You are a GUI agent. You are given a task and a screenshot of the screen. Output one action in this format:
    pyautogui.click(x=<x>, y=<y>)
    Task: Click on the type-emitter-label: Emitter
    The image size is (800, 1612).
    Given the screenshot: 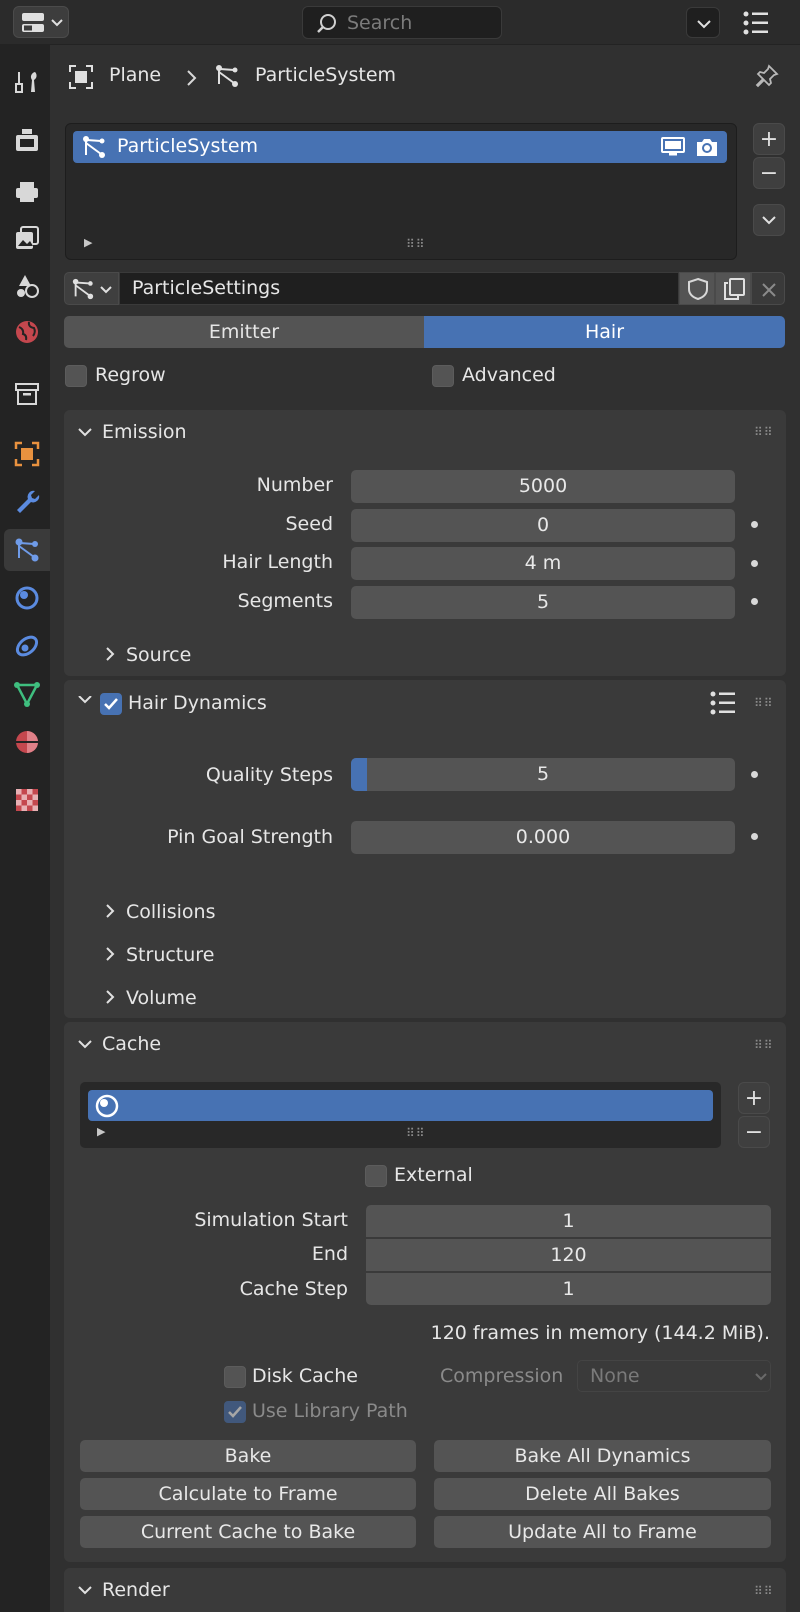 What is the action you would take?
    pyautogui.click(x=244, y=332)
    